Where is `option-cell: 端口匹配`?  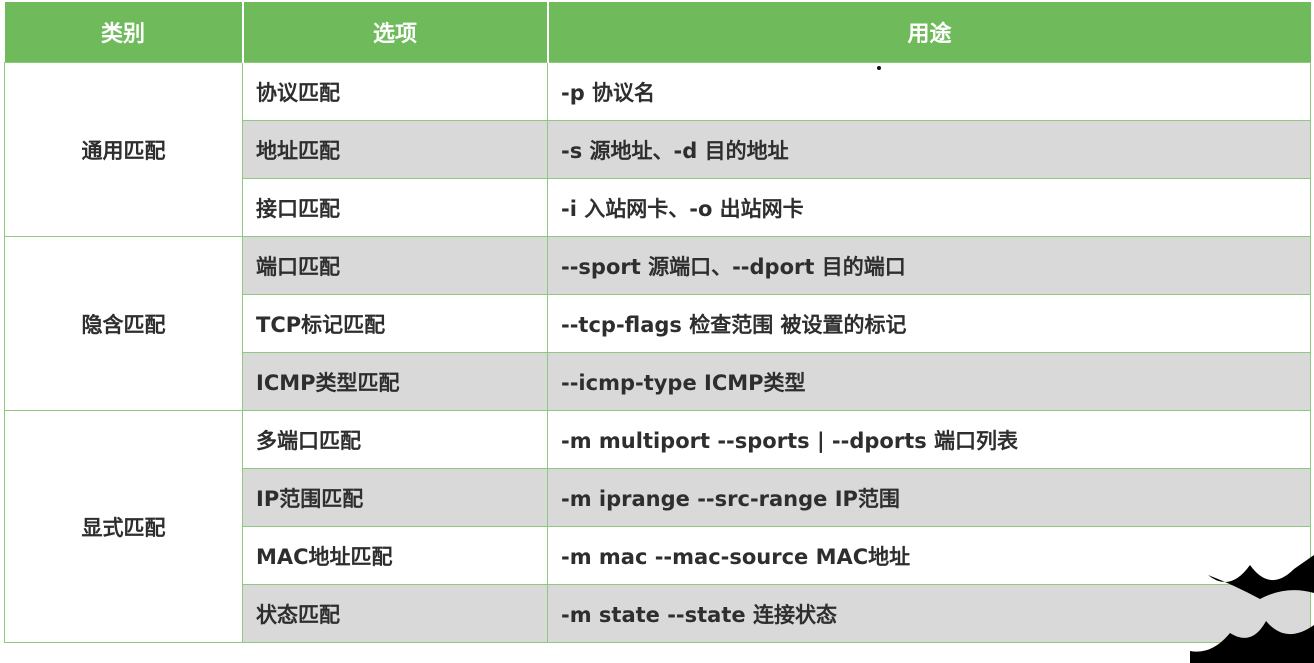 option-cell: 端口匹配 is located at coordinates (395, 265).